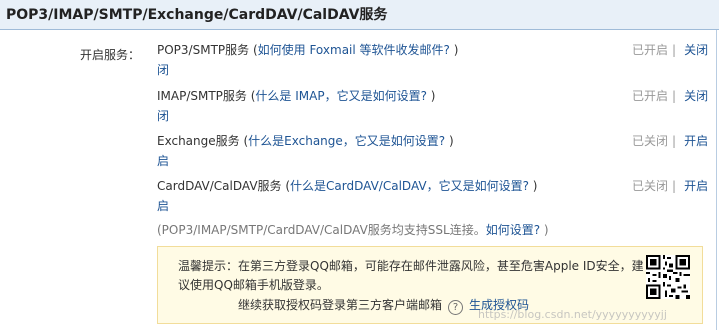 Image resolution: width=719 pixels, height=330 pixels. What do you see at coordinates (670, 50) in the screenshot?
I see `service-status-pop3: 已开启 | 关闭` at bounding box center [670, 50].